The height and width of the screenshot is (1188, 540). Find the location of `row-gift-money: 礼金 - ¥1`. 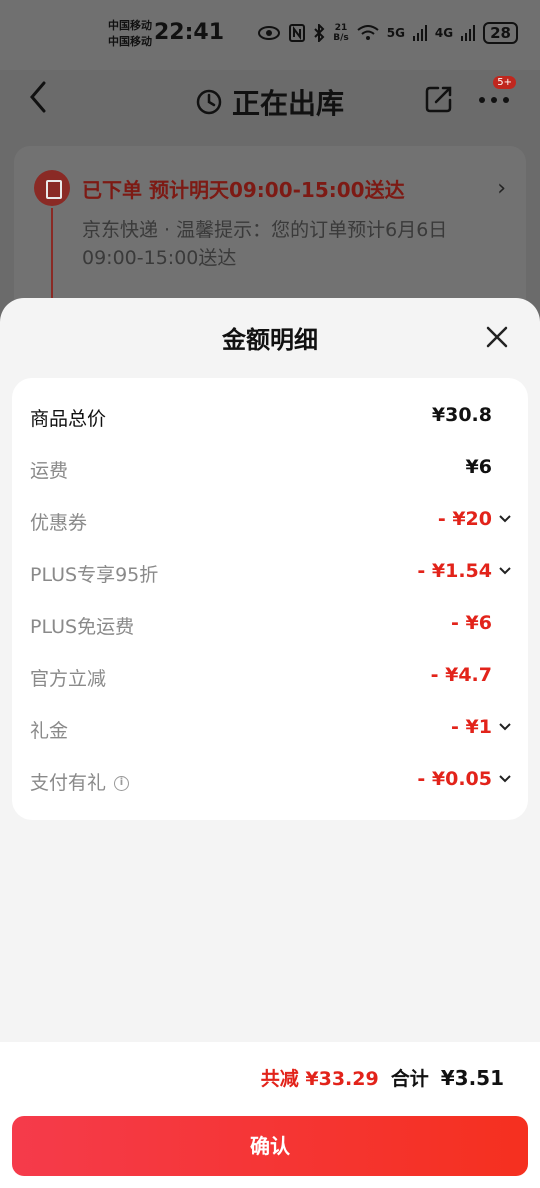

row-gift-money: 礼金 - ¥1 is located at coordinates (270, 728).